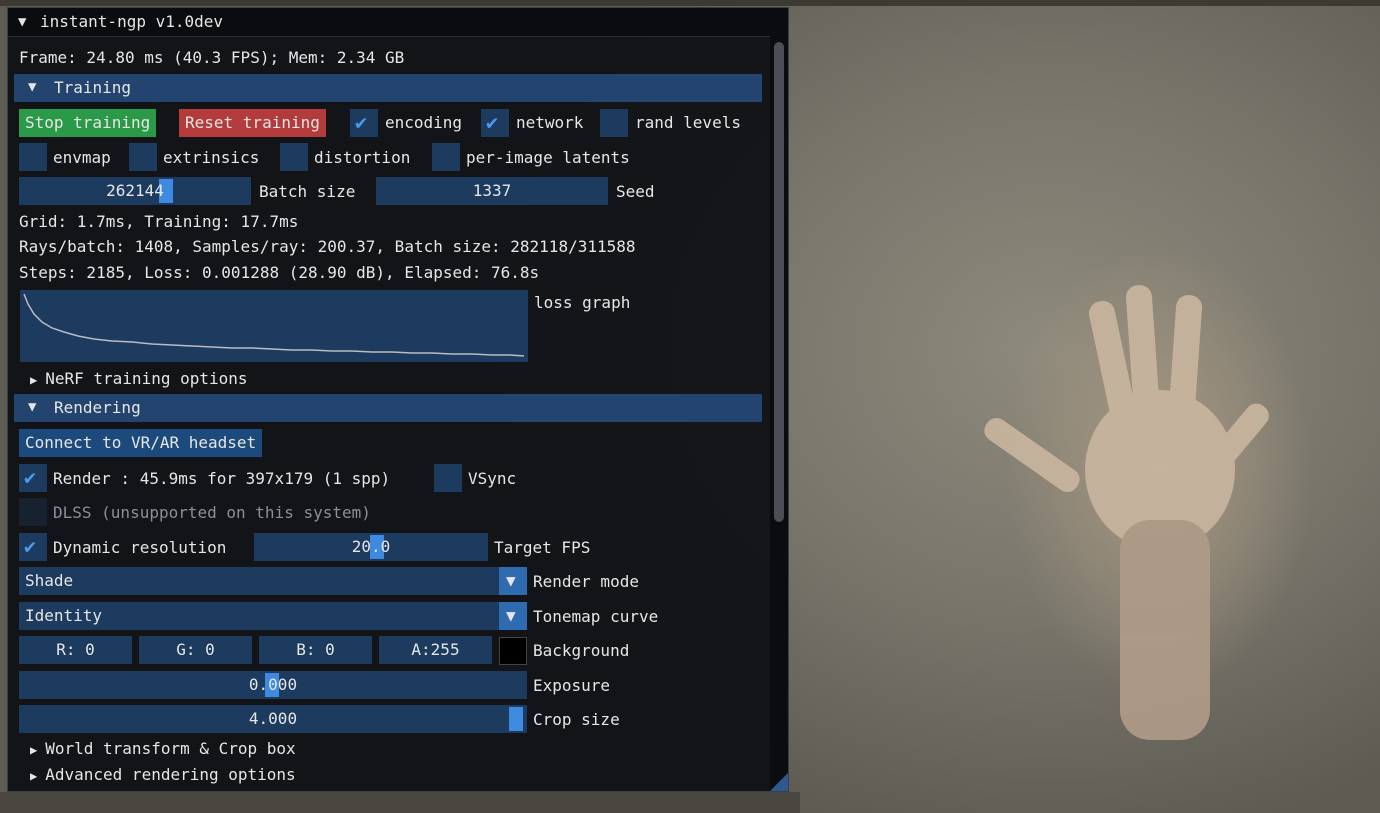 This screenshot has height=813, width=1380. I want to click on per-image-latents-label: per-image latents, so click(548, 157).